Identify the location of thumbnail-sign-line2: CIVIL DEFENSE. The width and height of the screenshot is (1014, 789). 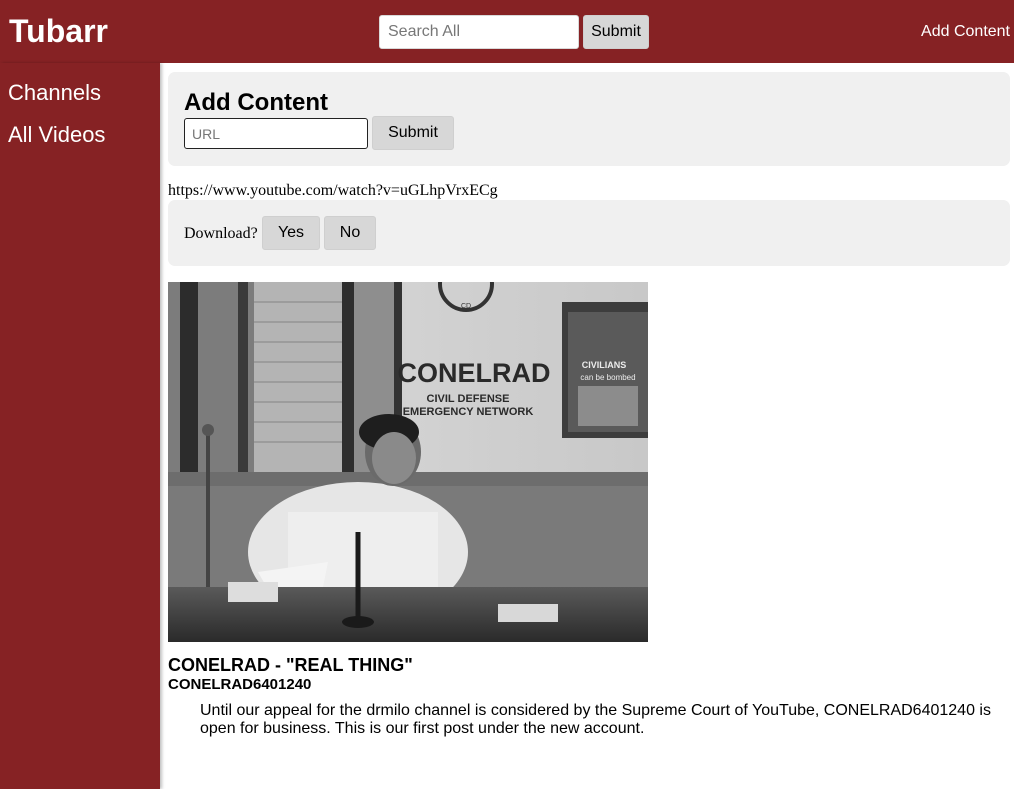
(468, 399).